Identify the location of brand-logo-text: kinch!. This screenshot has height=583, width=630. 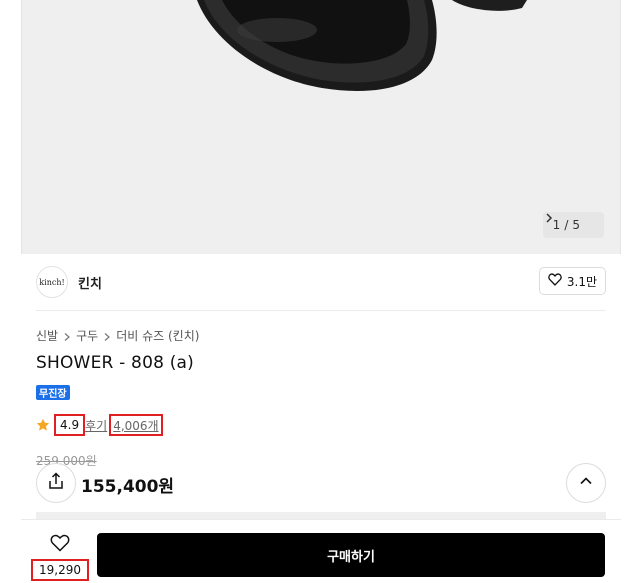
(52, 282).